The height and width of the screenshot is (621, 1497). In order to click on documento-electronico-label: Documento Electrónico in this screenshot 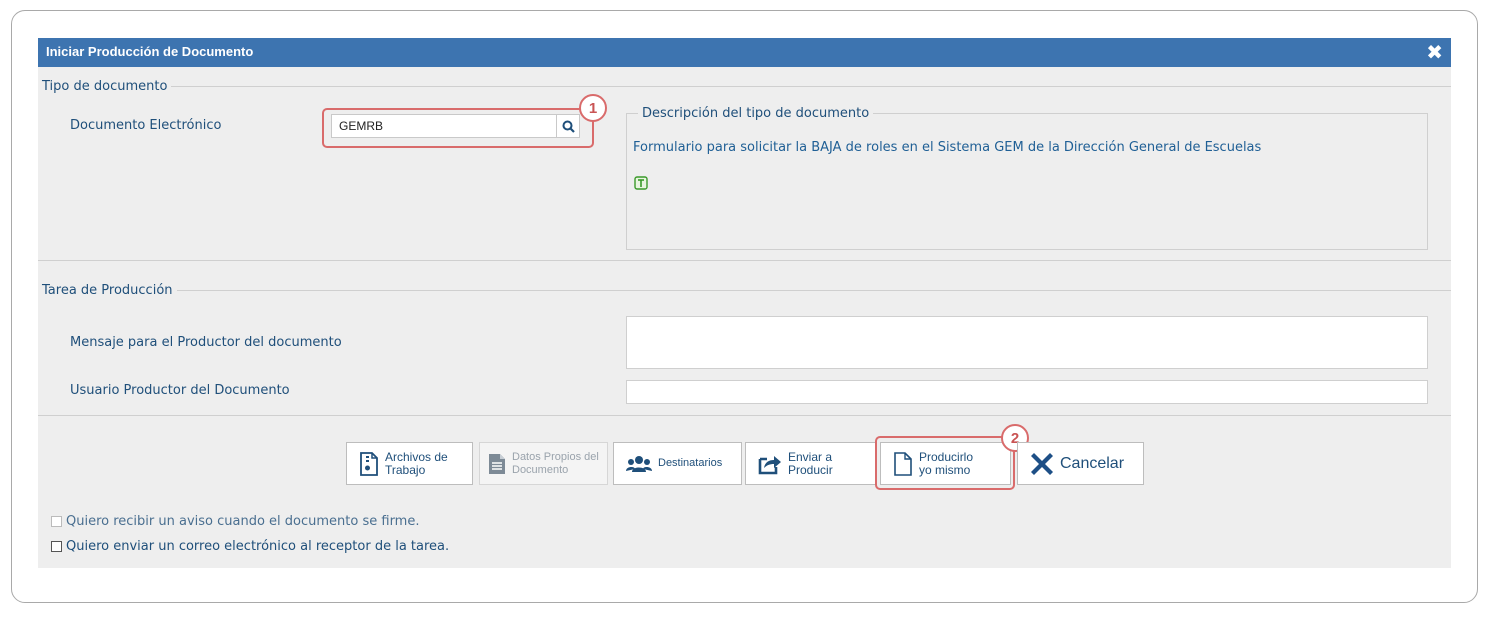, I will do `click(146, 125)`.